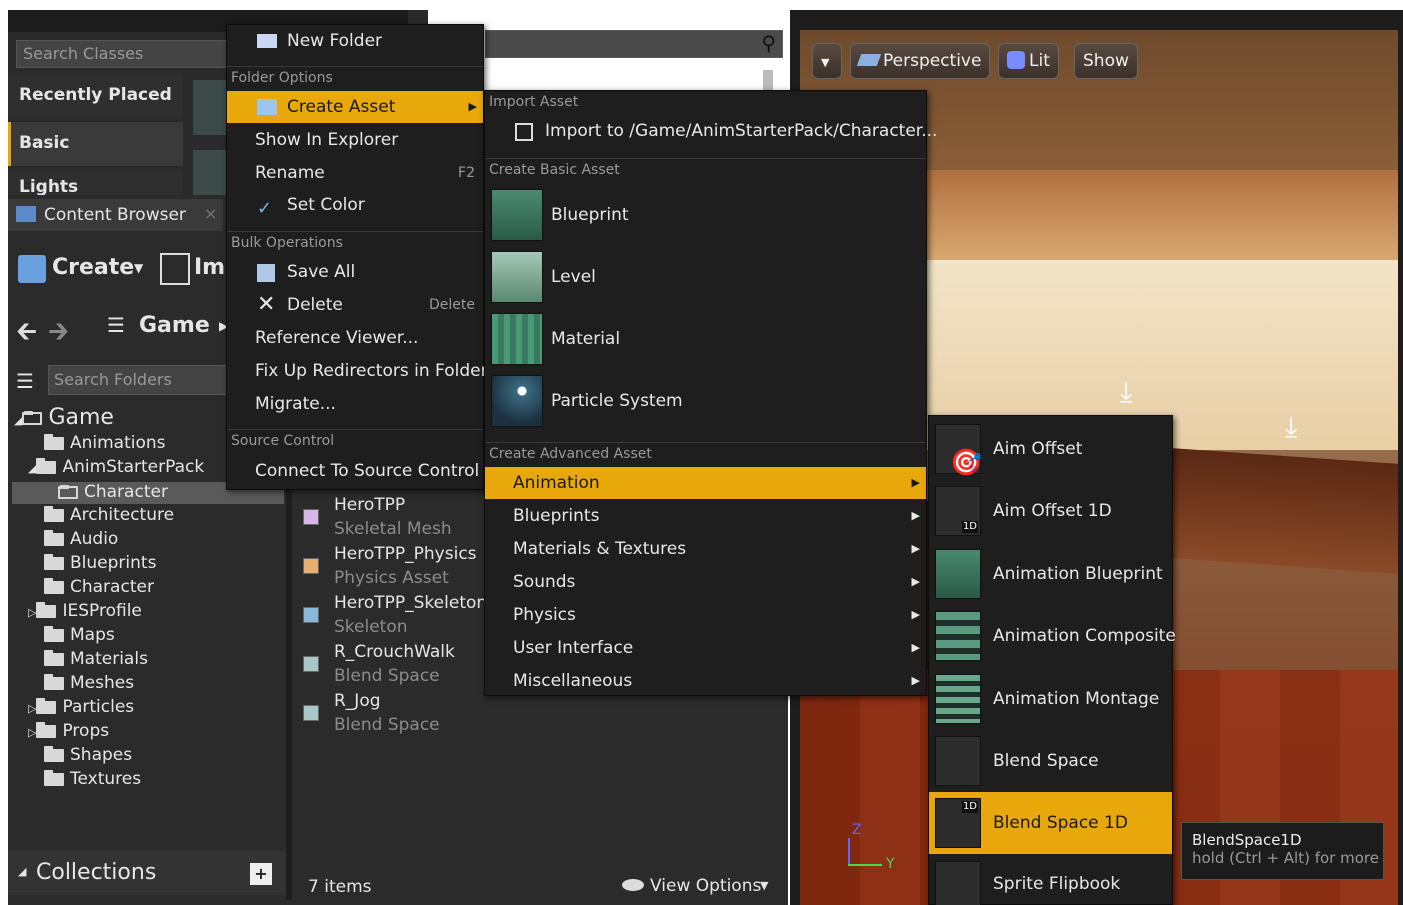 The width and height of the screenshot is (1403, 905). I want to click on sprite-flipbook-item: Sprite Flipbook, so click(1050, 880).